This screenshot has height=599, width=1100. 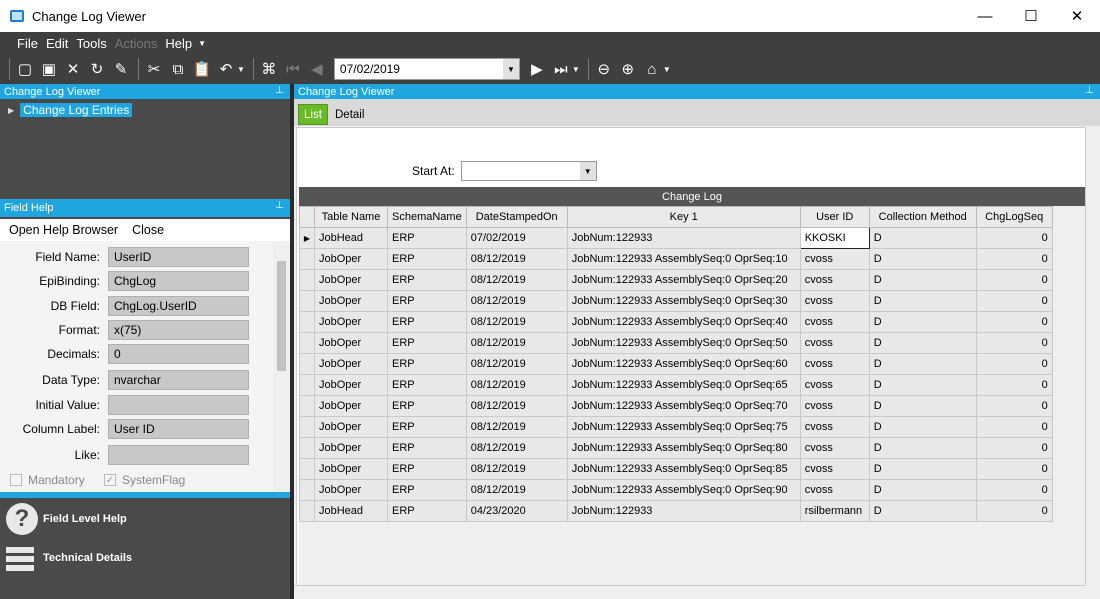 What do you see at coordinates (25, 69) in the screenshot?
I see `new-icon: ▢` at bounding box center [25, 69].